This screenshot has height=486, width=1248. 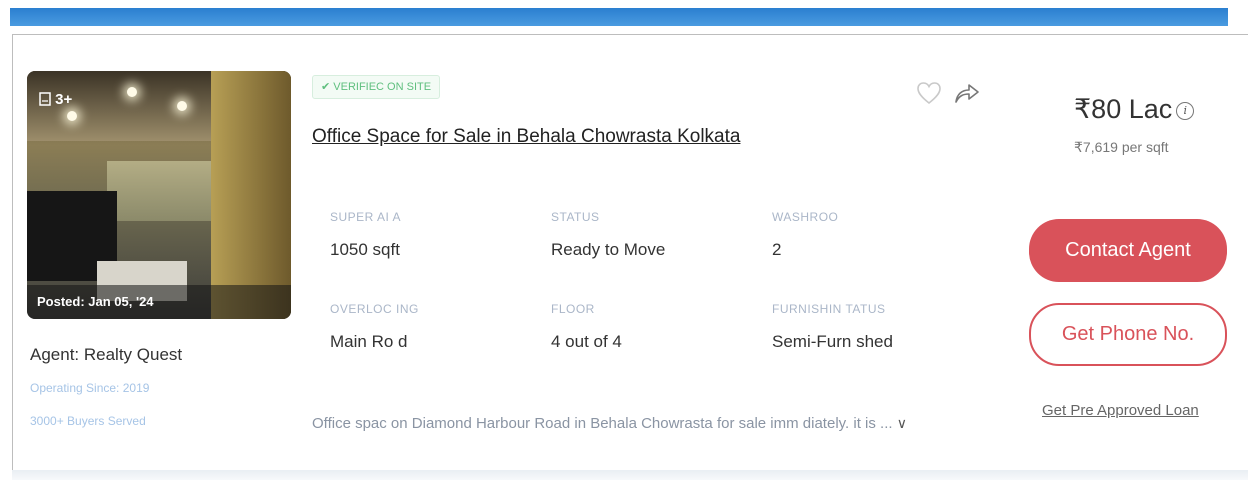 What do you see at coordinates (376, 87) in the screenshot?
I see `verified-badge: ✔ VERIFIEC ON SITE` at bounding box center [376, 87].